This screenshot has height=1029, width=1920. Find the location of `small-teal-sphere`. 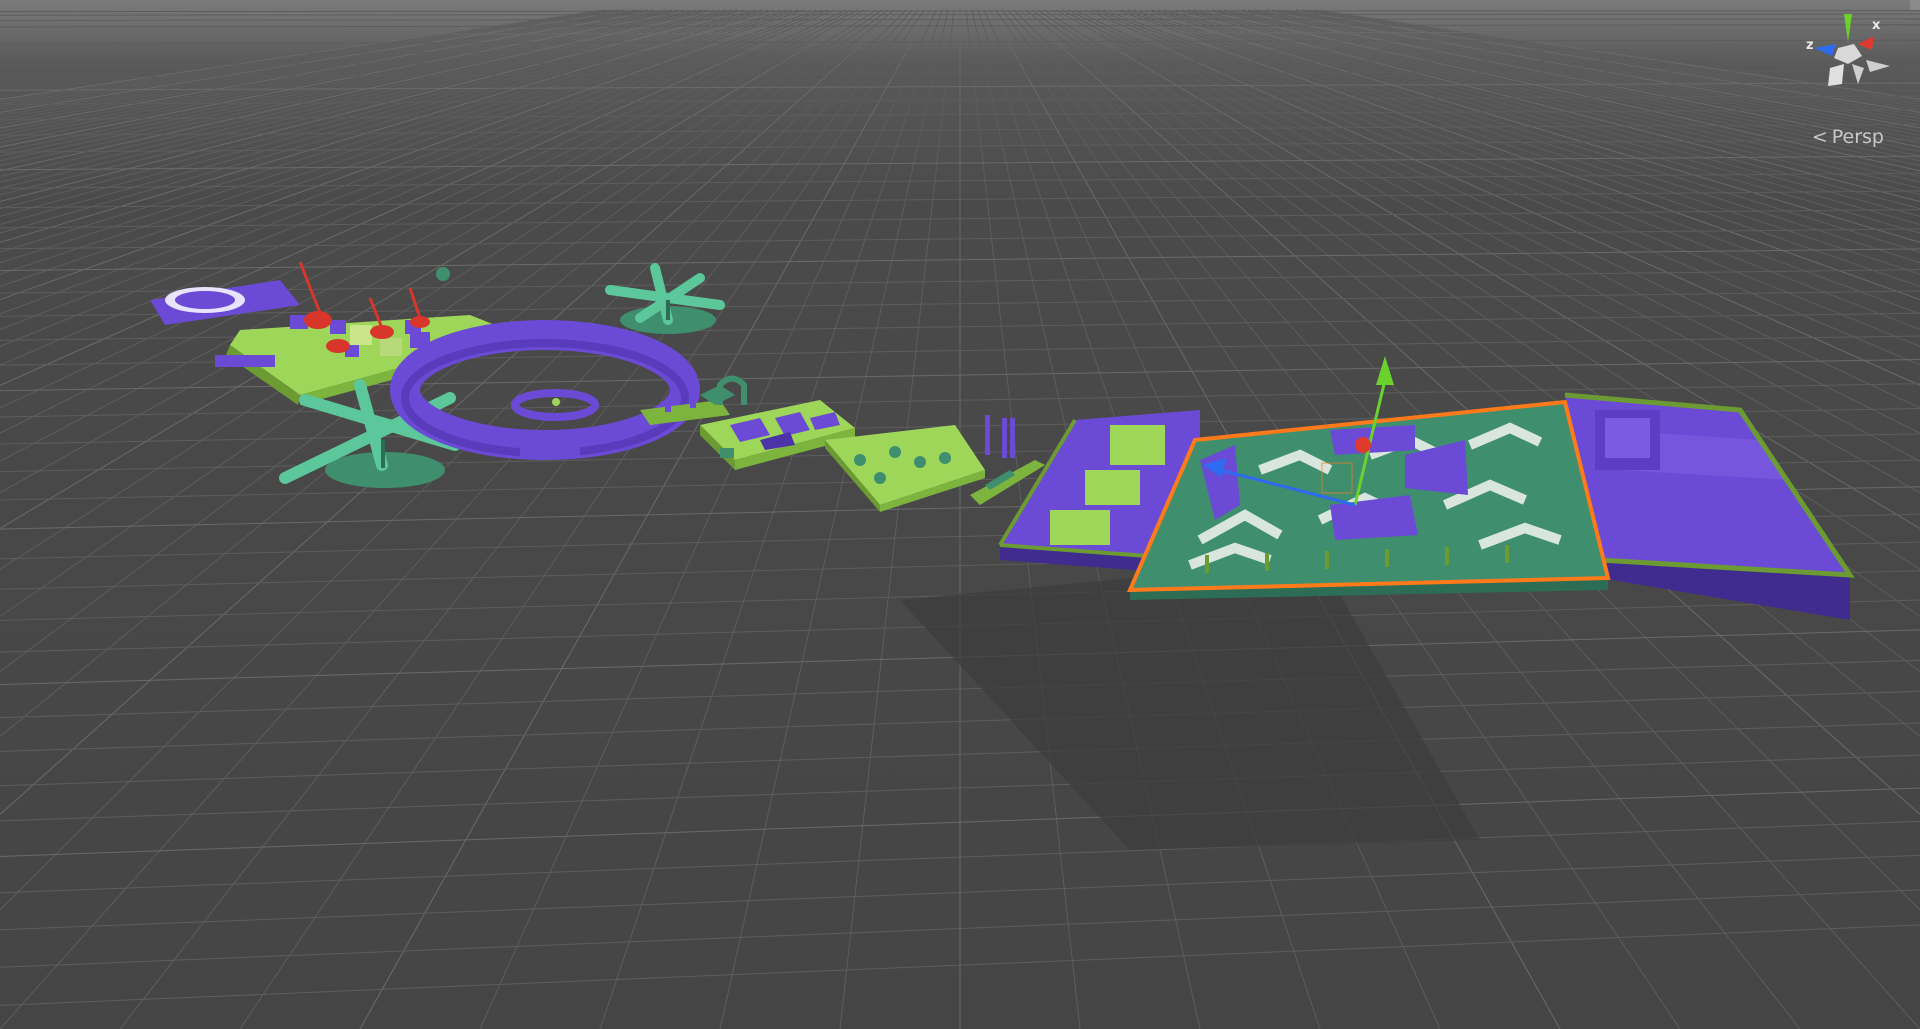

small-teal-sphere is located at coordinates (443, 274).